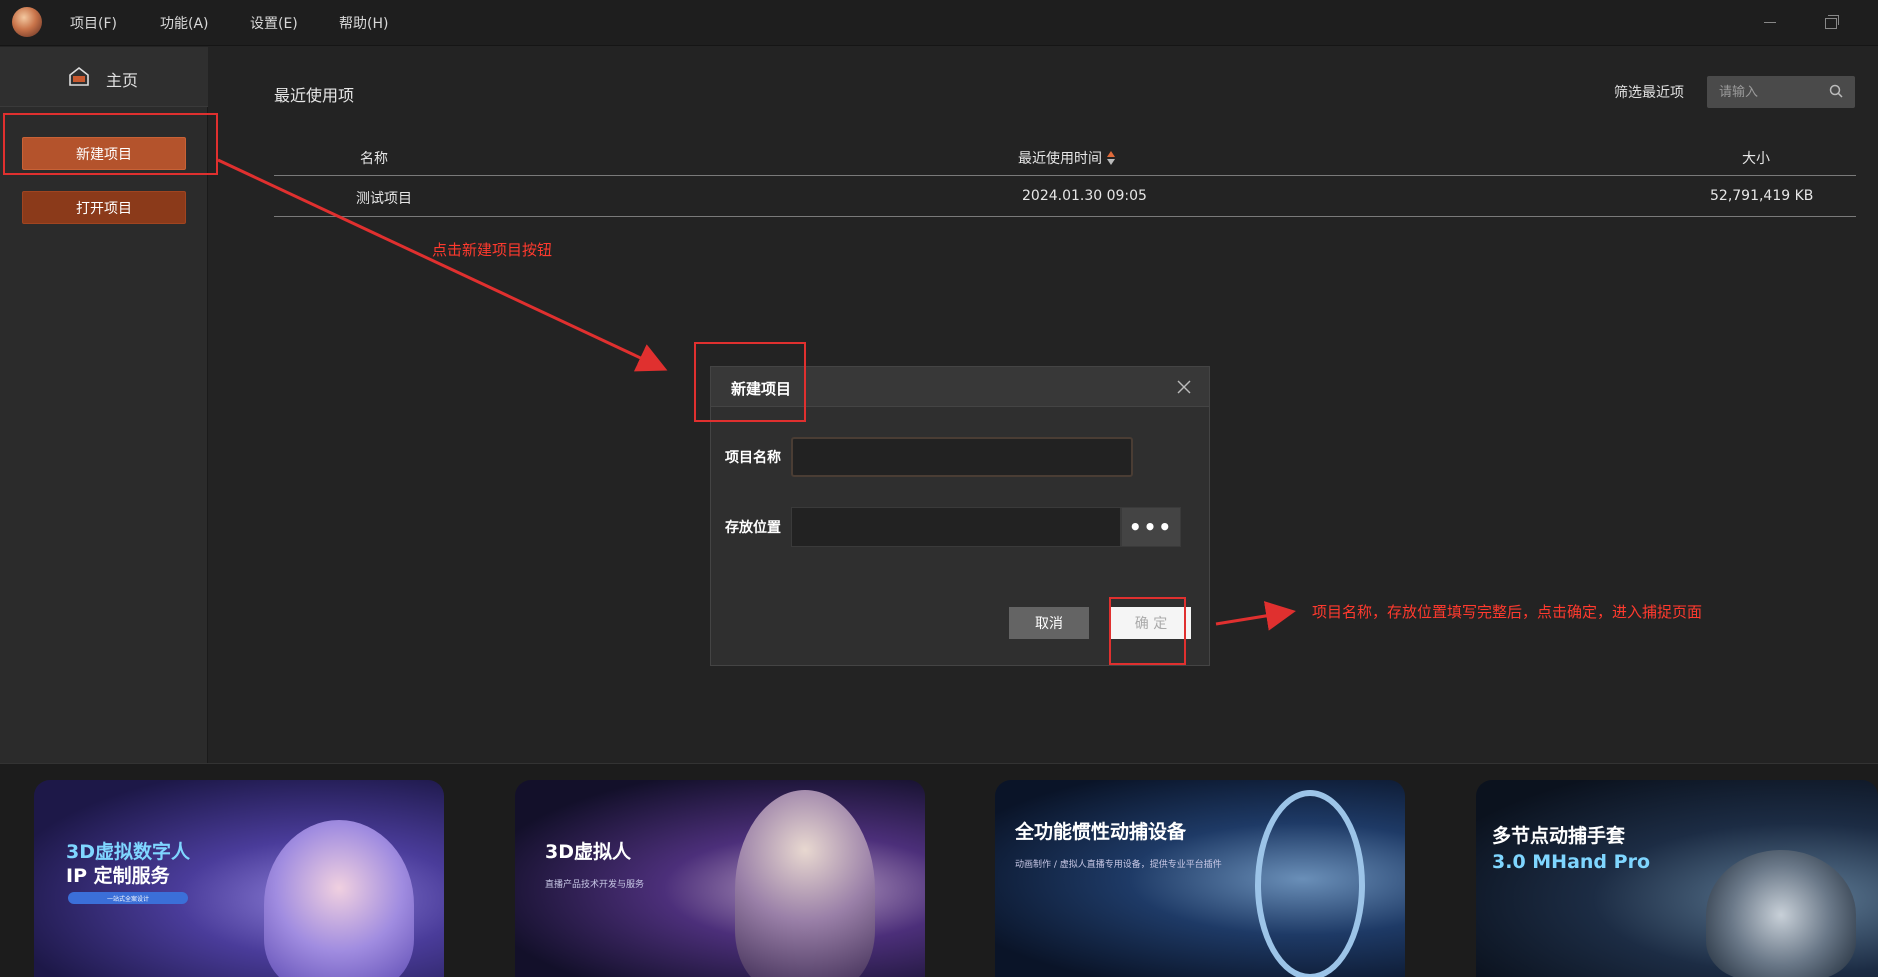 This screenshot has width=1878, height=977. Describe the element at coordinates (492, 250) in the screenshot. I see `annotation-click-new: 点击新建项目按钮` at that location.